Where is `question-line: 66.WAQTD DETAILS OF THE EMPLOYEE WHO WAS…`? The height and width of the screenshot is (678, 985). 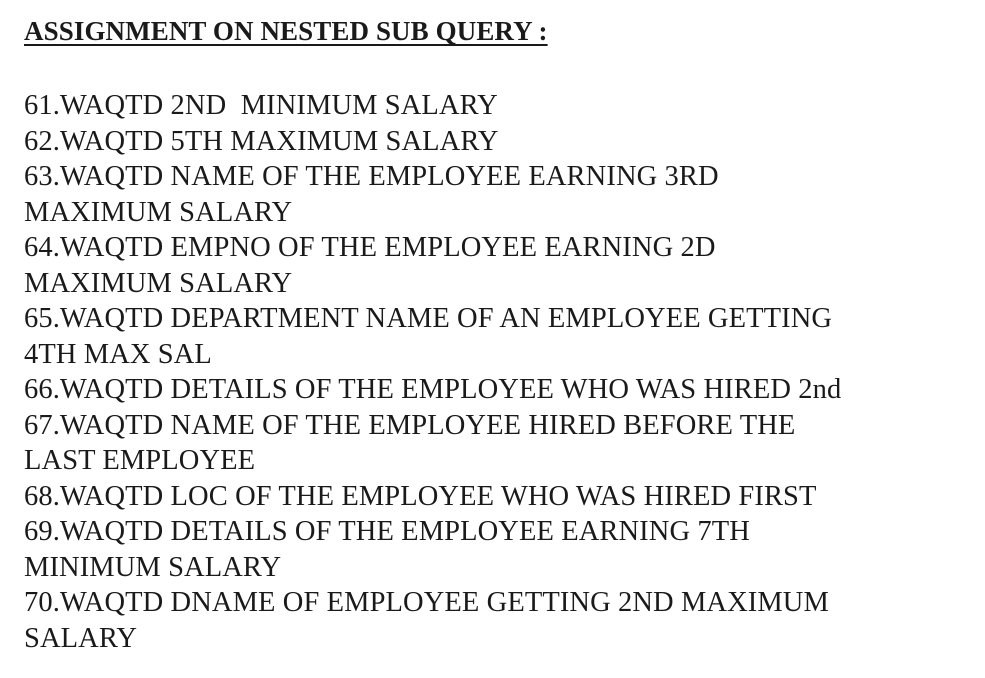 question-line: 66.WAQTD DETAILS OF THE EMPLOYEE WHO WAS… is located at coordinates (433, 389).